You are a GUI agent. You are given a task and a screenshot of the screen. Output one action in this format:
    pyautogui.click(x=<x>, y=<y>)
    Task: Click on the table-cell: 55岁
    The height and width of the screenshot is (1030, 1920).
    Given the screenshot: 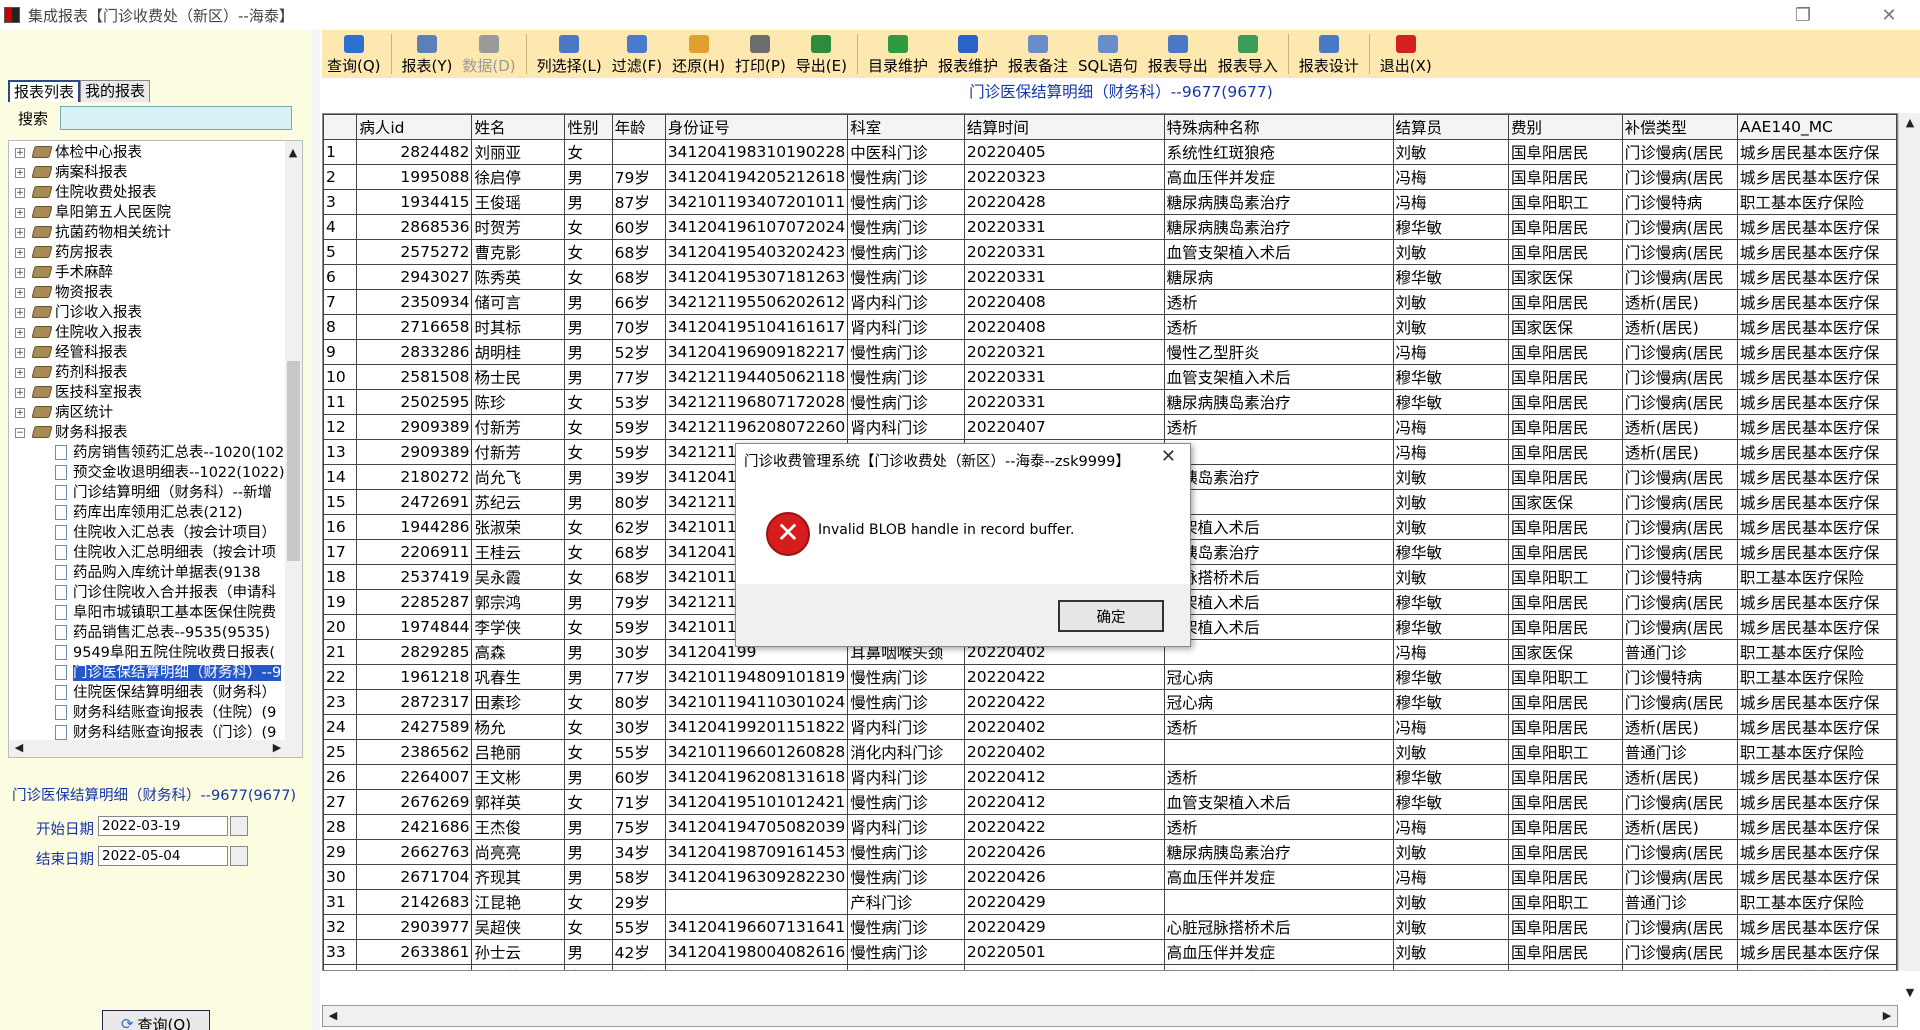 What is the action you would take?
    pyautogui.click(x=638, y=927)
    